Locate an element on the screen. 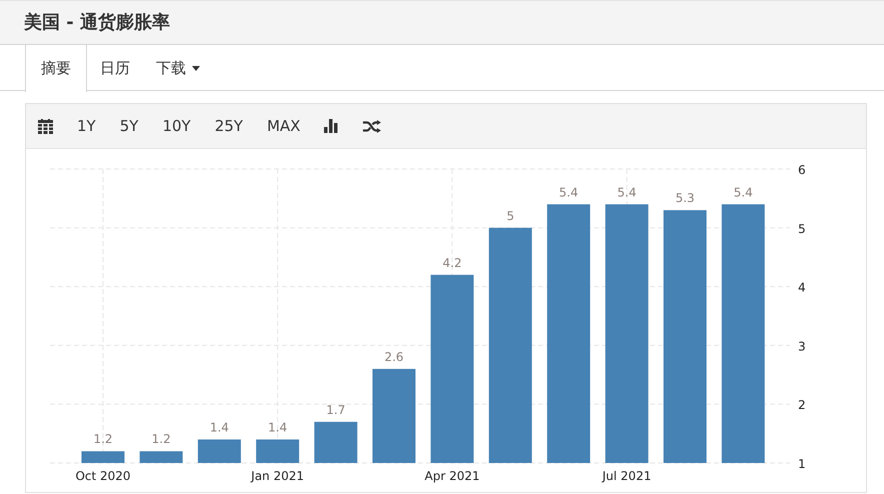 This screenshot has width=884, height=494. y-axis-label: 1 is located at coordinates (802, 464).